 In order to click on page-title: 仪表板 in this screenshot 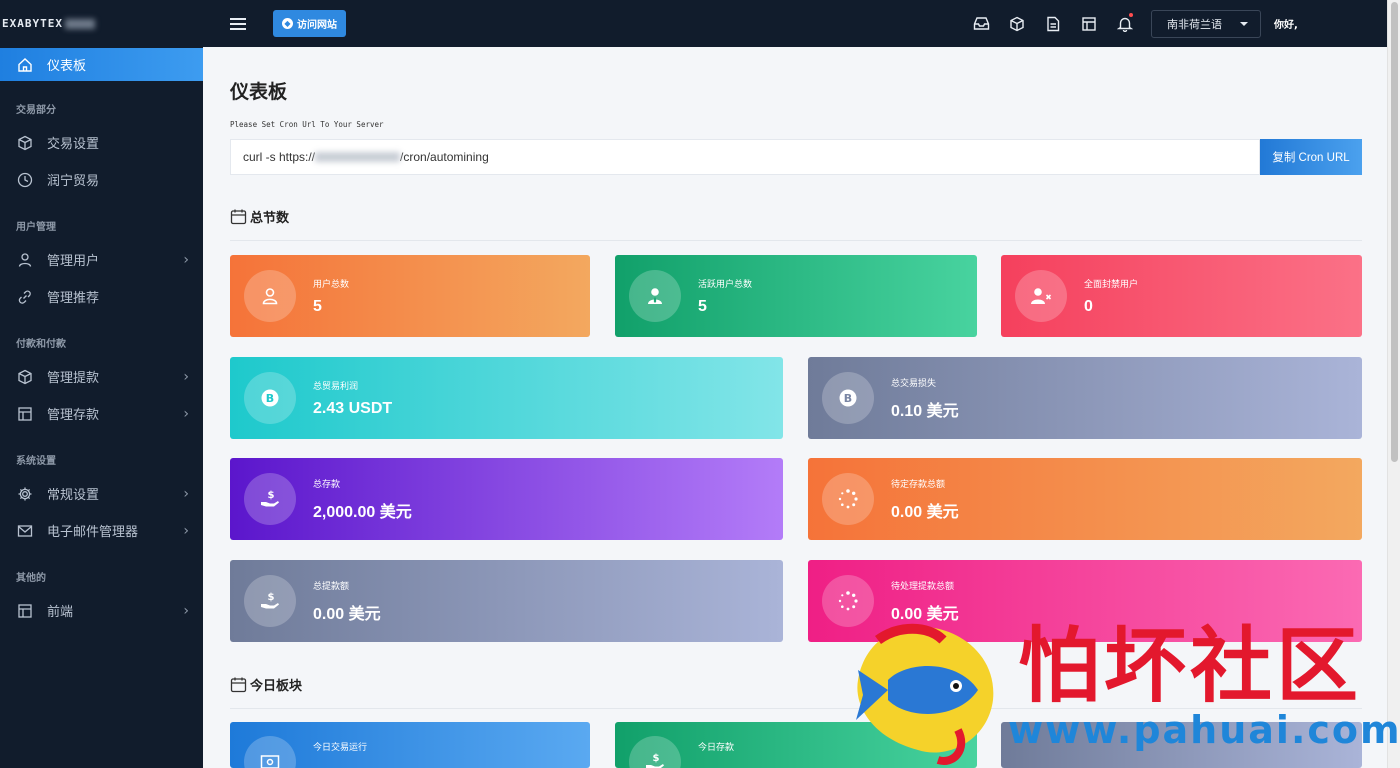, I will do `click(259, 92)`.